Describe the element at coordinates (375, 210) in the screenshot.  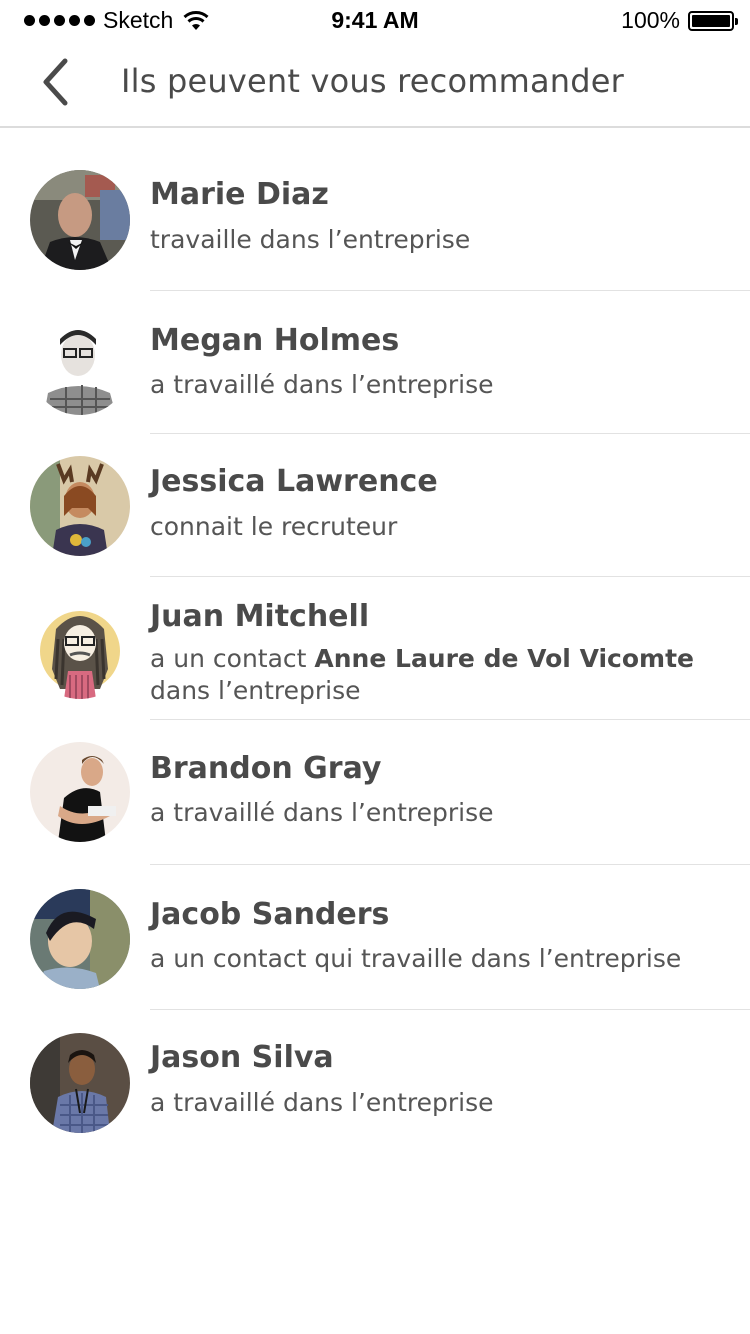
I see `list-item: Marie Diaz travaille dans l’entreprise` at that location.